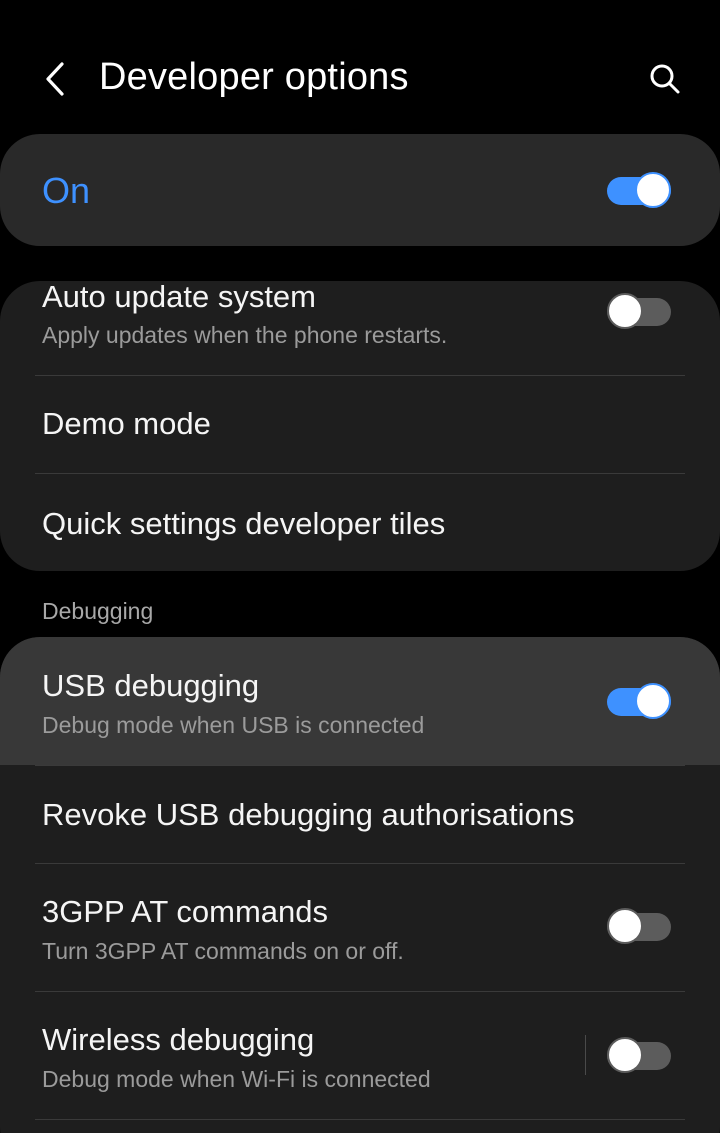 The height and width of the screenshot is (1133, 720). Describe the element at coordinates (360, 1119) in the screenshot. I see `divider` at that location.